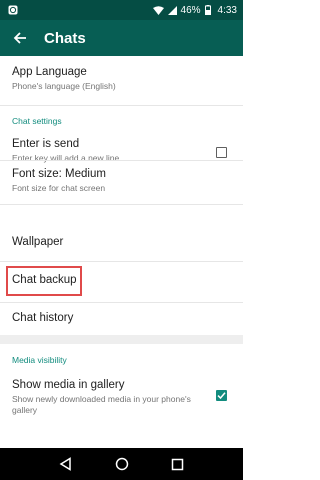 This screenshot has height=480, width=320. I want to click on app-language-title: App Language, so click(49, 72).